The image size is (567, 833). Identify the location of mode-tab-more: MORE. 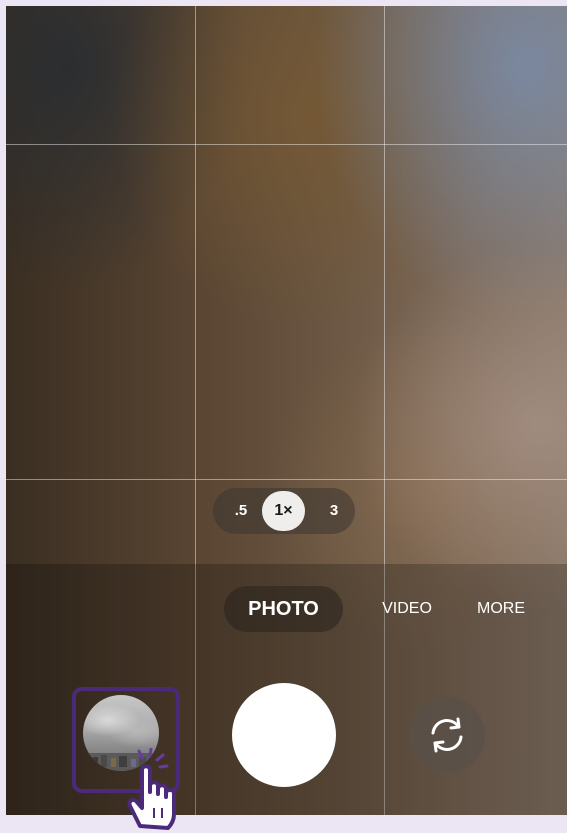
(501, 609).